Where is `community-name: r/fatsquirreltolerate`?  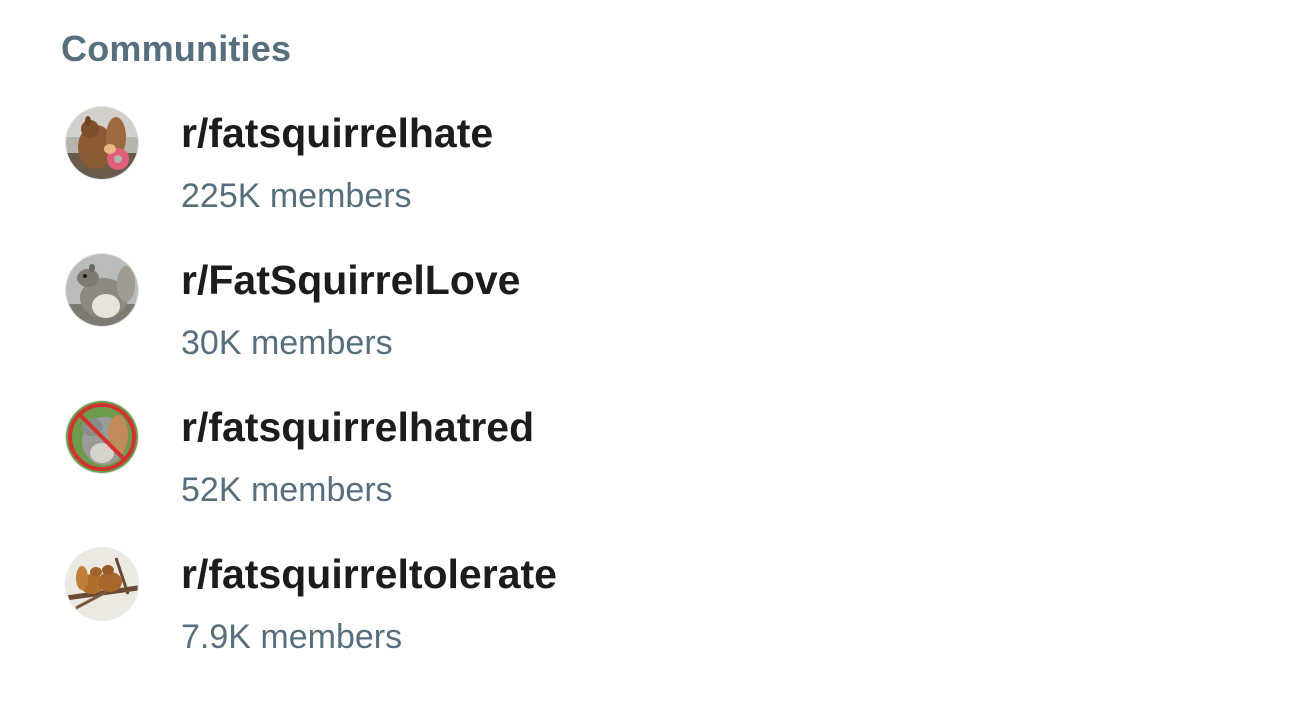 community-name: r/fatsquirreltolerate is located at coordinates (369, 574).